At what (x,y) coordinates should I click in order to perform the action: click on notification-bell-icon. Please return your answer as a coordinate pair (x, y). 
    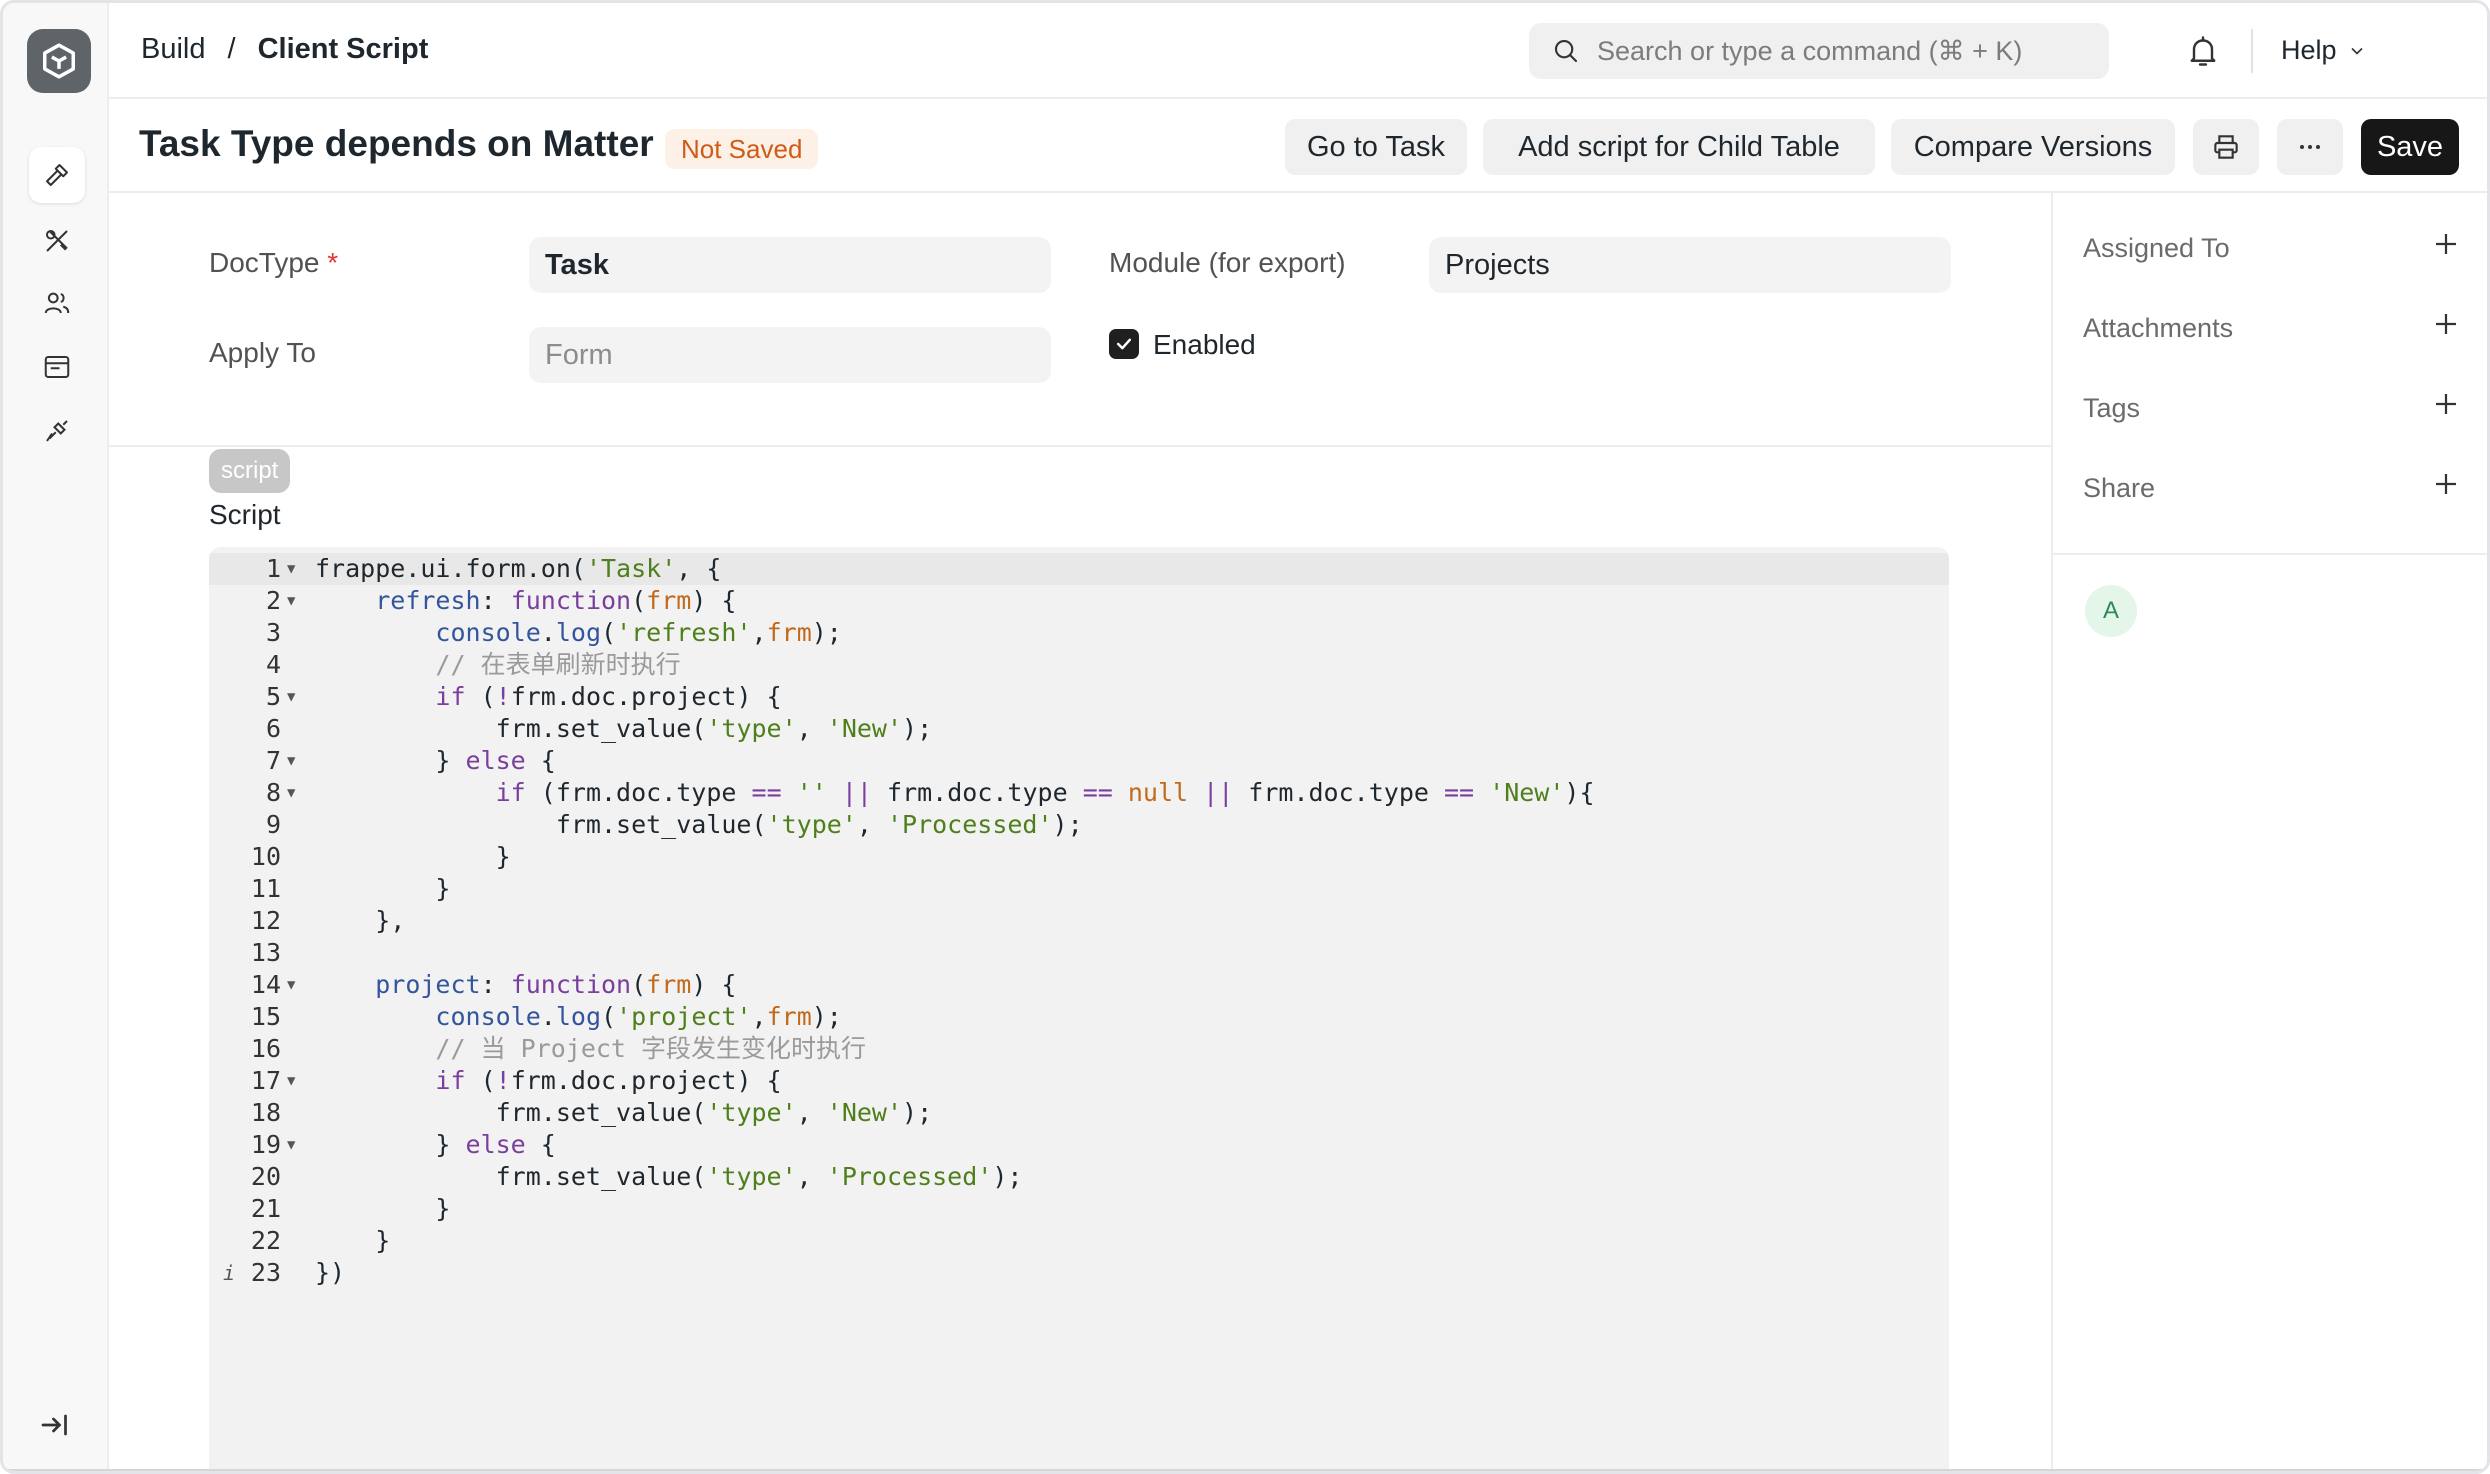
    Looking at the image, I should click on (2203, 51).